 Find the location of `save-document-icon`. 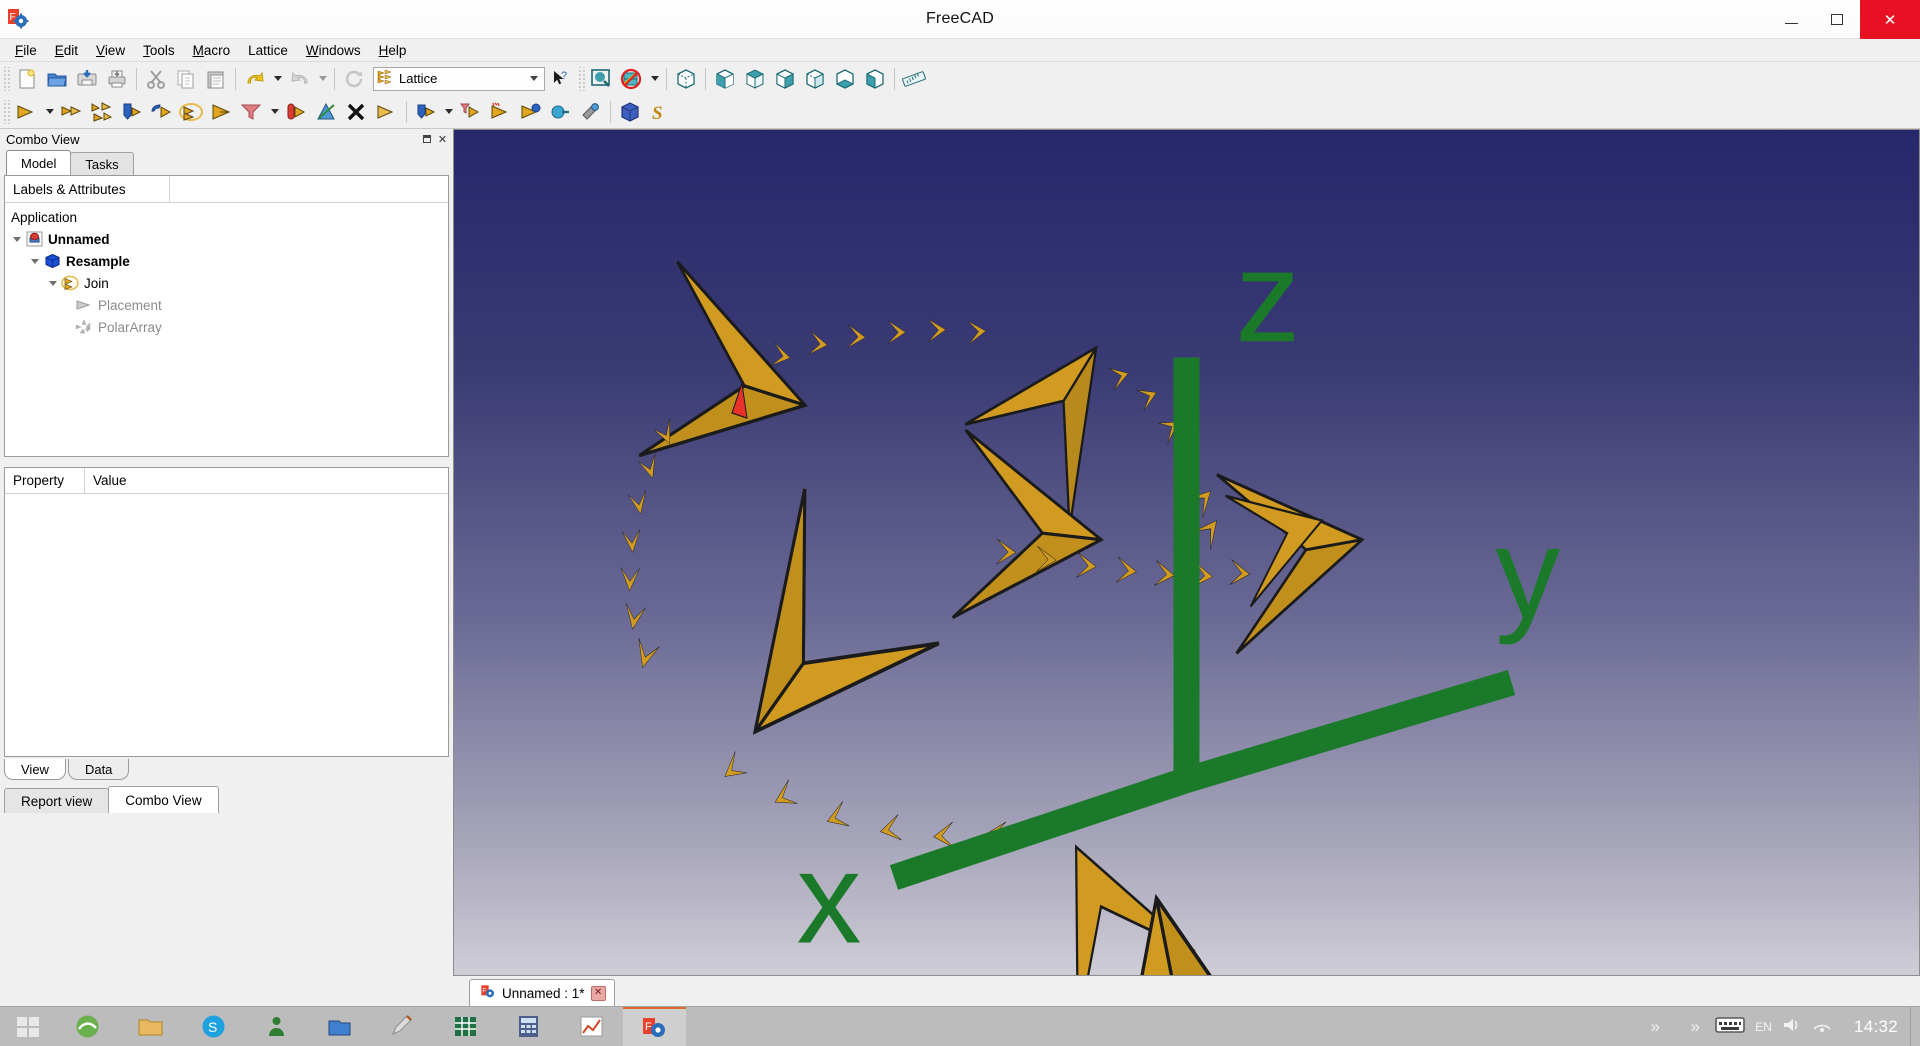

save-document-icon is located at coordinates (87, 79).